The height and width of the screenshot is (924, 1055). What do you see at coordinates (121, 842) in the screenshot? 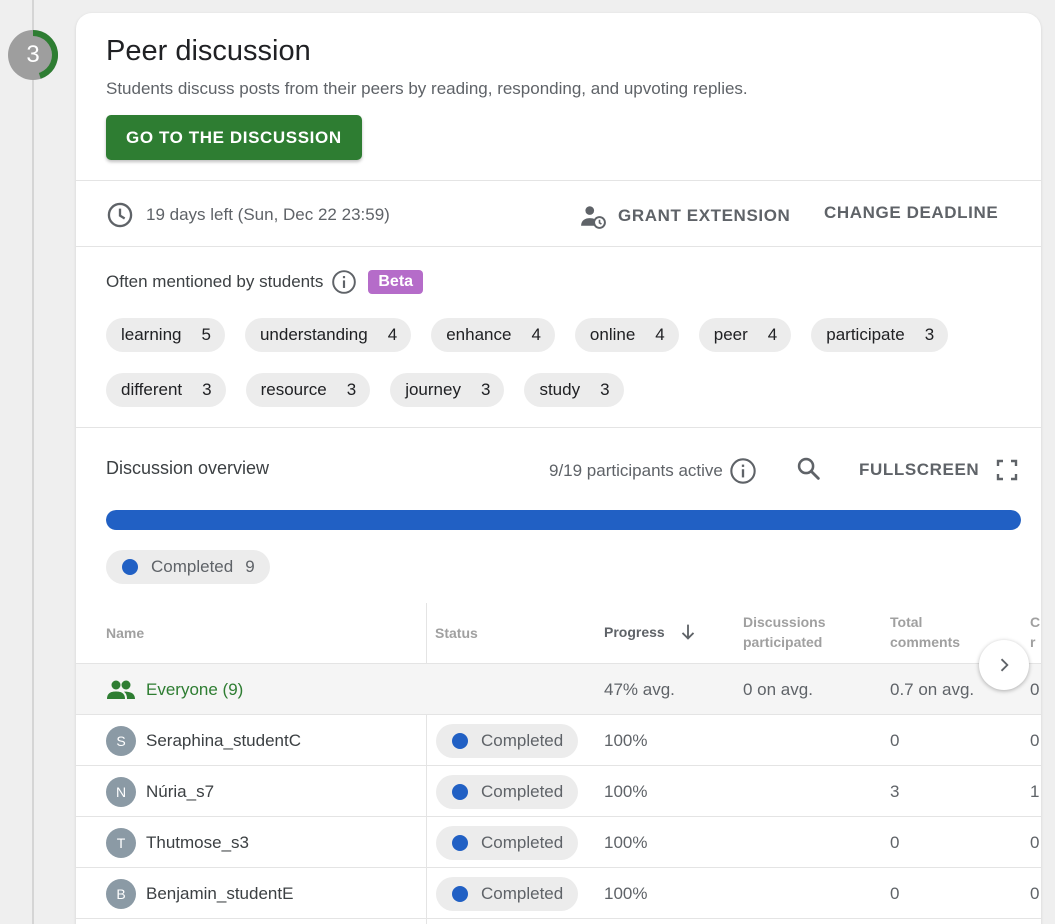
I see `avatar: T` at bounding box center [121, 842].